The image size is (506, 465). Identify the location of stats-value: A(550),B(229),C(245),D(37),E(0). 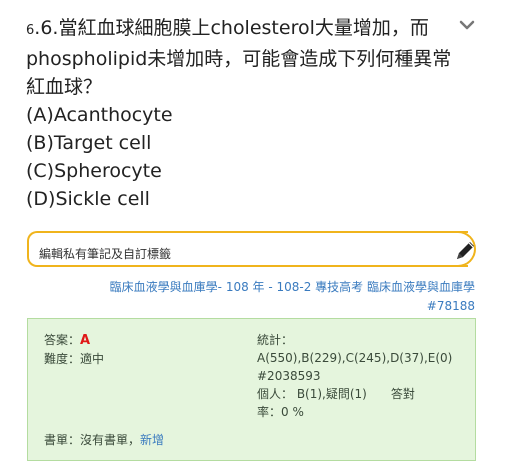
(355, 358).